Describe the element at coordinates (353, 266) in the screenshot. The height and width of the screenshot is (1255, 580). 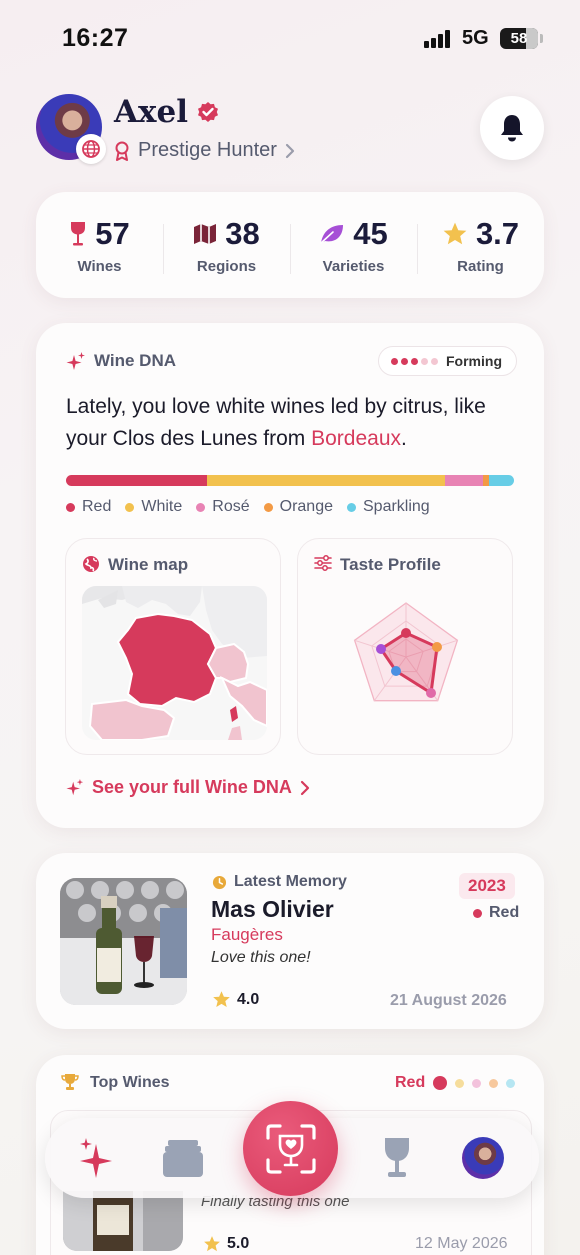
I see `stat-label: Varieties` at that location.